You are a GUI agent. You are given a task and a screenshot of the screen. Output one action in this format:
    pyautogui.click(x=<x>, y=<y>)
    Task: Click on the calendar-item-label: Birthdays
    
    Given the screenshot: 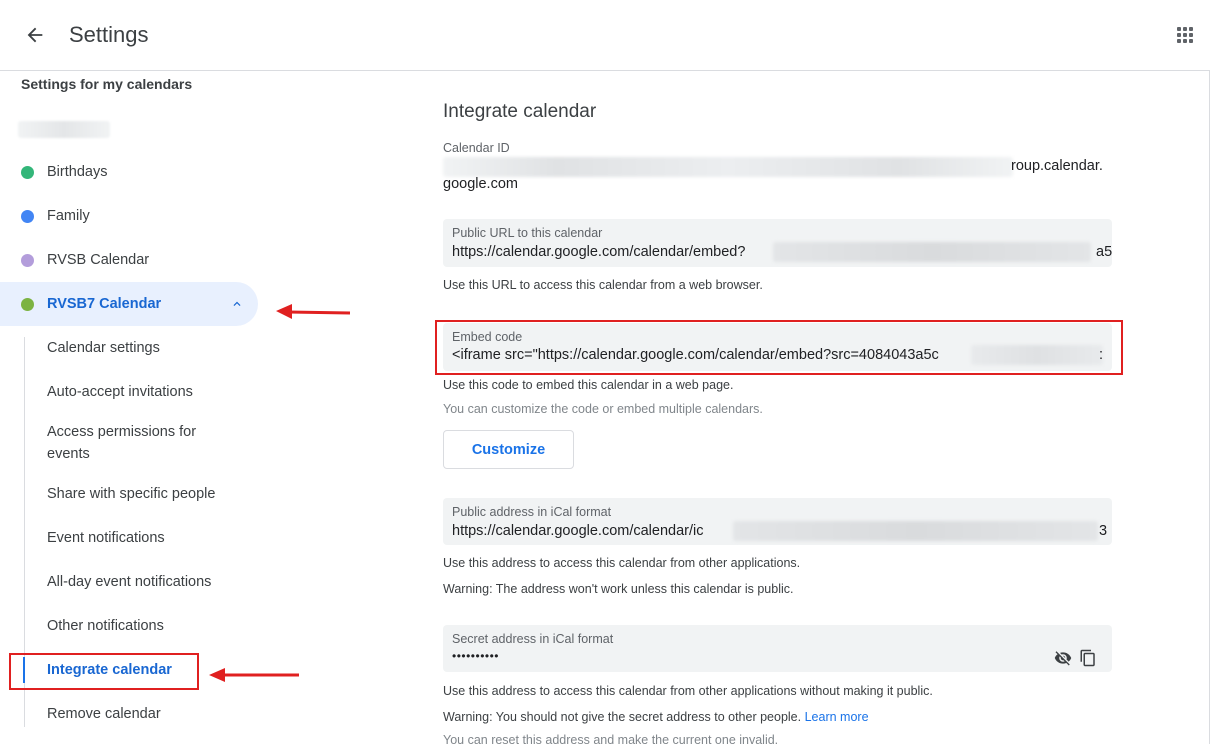 What is the action you would take?
    pyautogui.click(x=77, y=172)
    